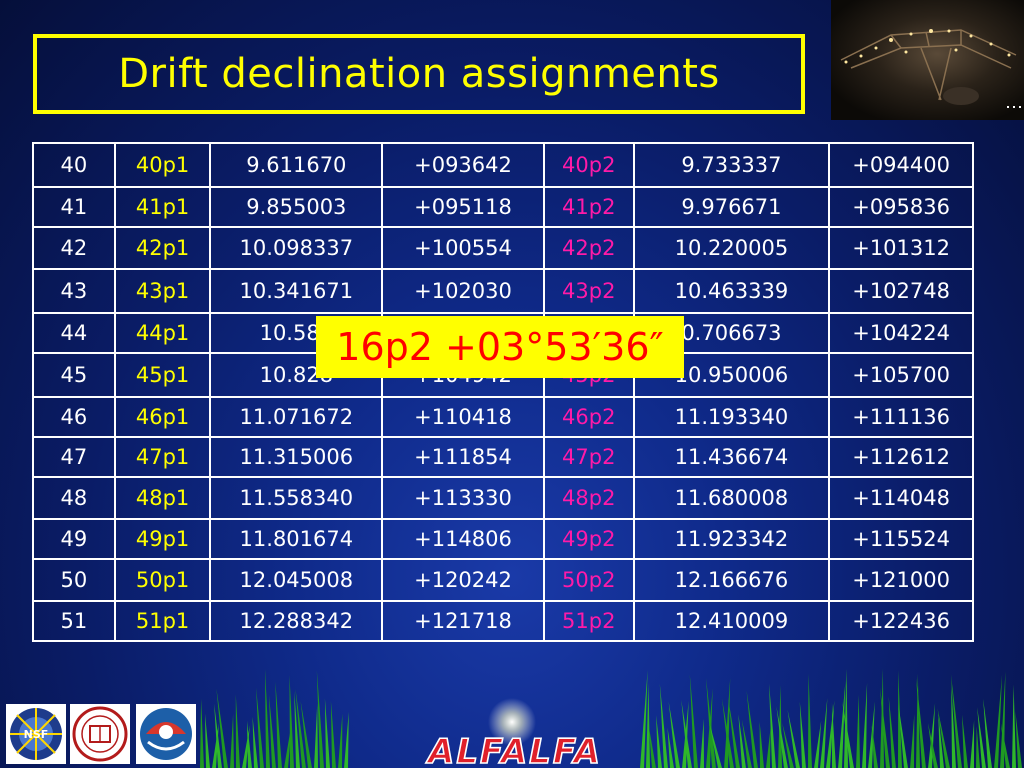 The height and width of the screenshot is (768, 1024). What do you see at coordinates (512, 750) in the screenshot?
I see `alfalfa-logo: ALFALFA` at bounding box center [512, 750].